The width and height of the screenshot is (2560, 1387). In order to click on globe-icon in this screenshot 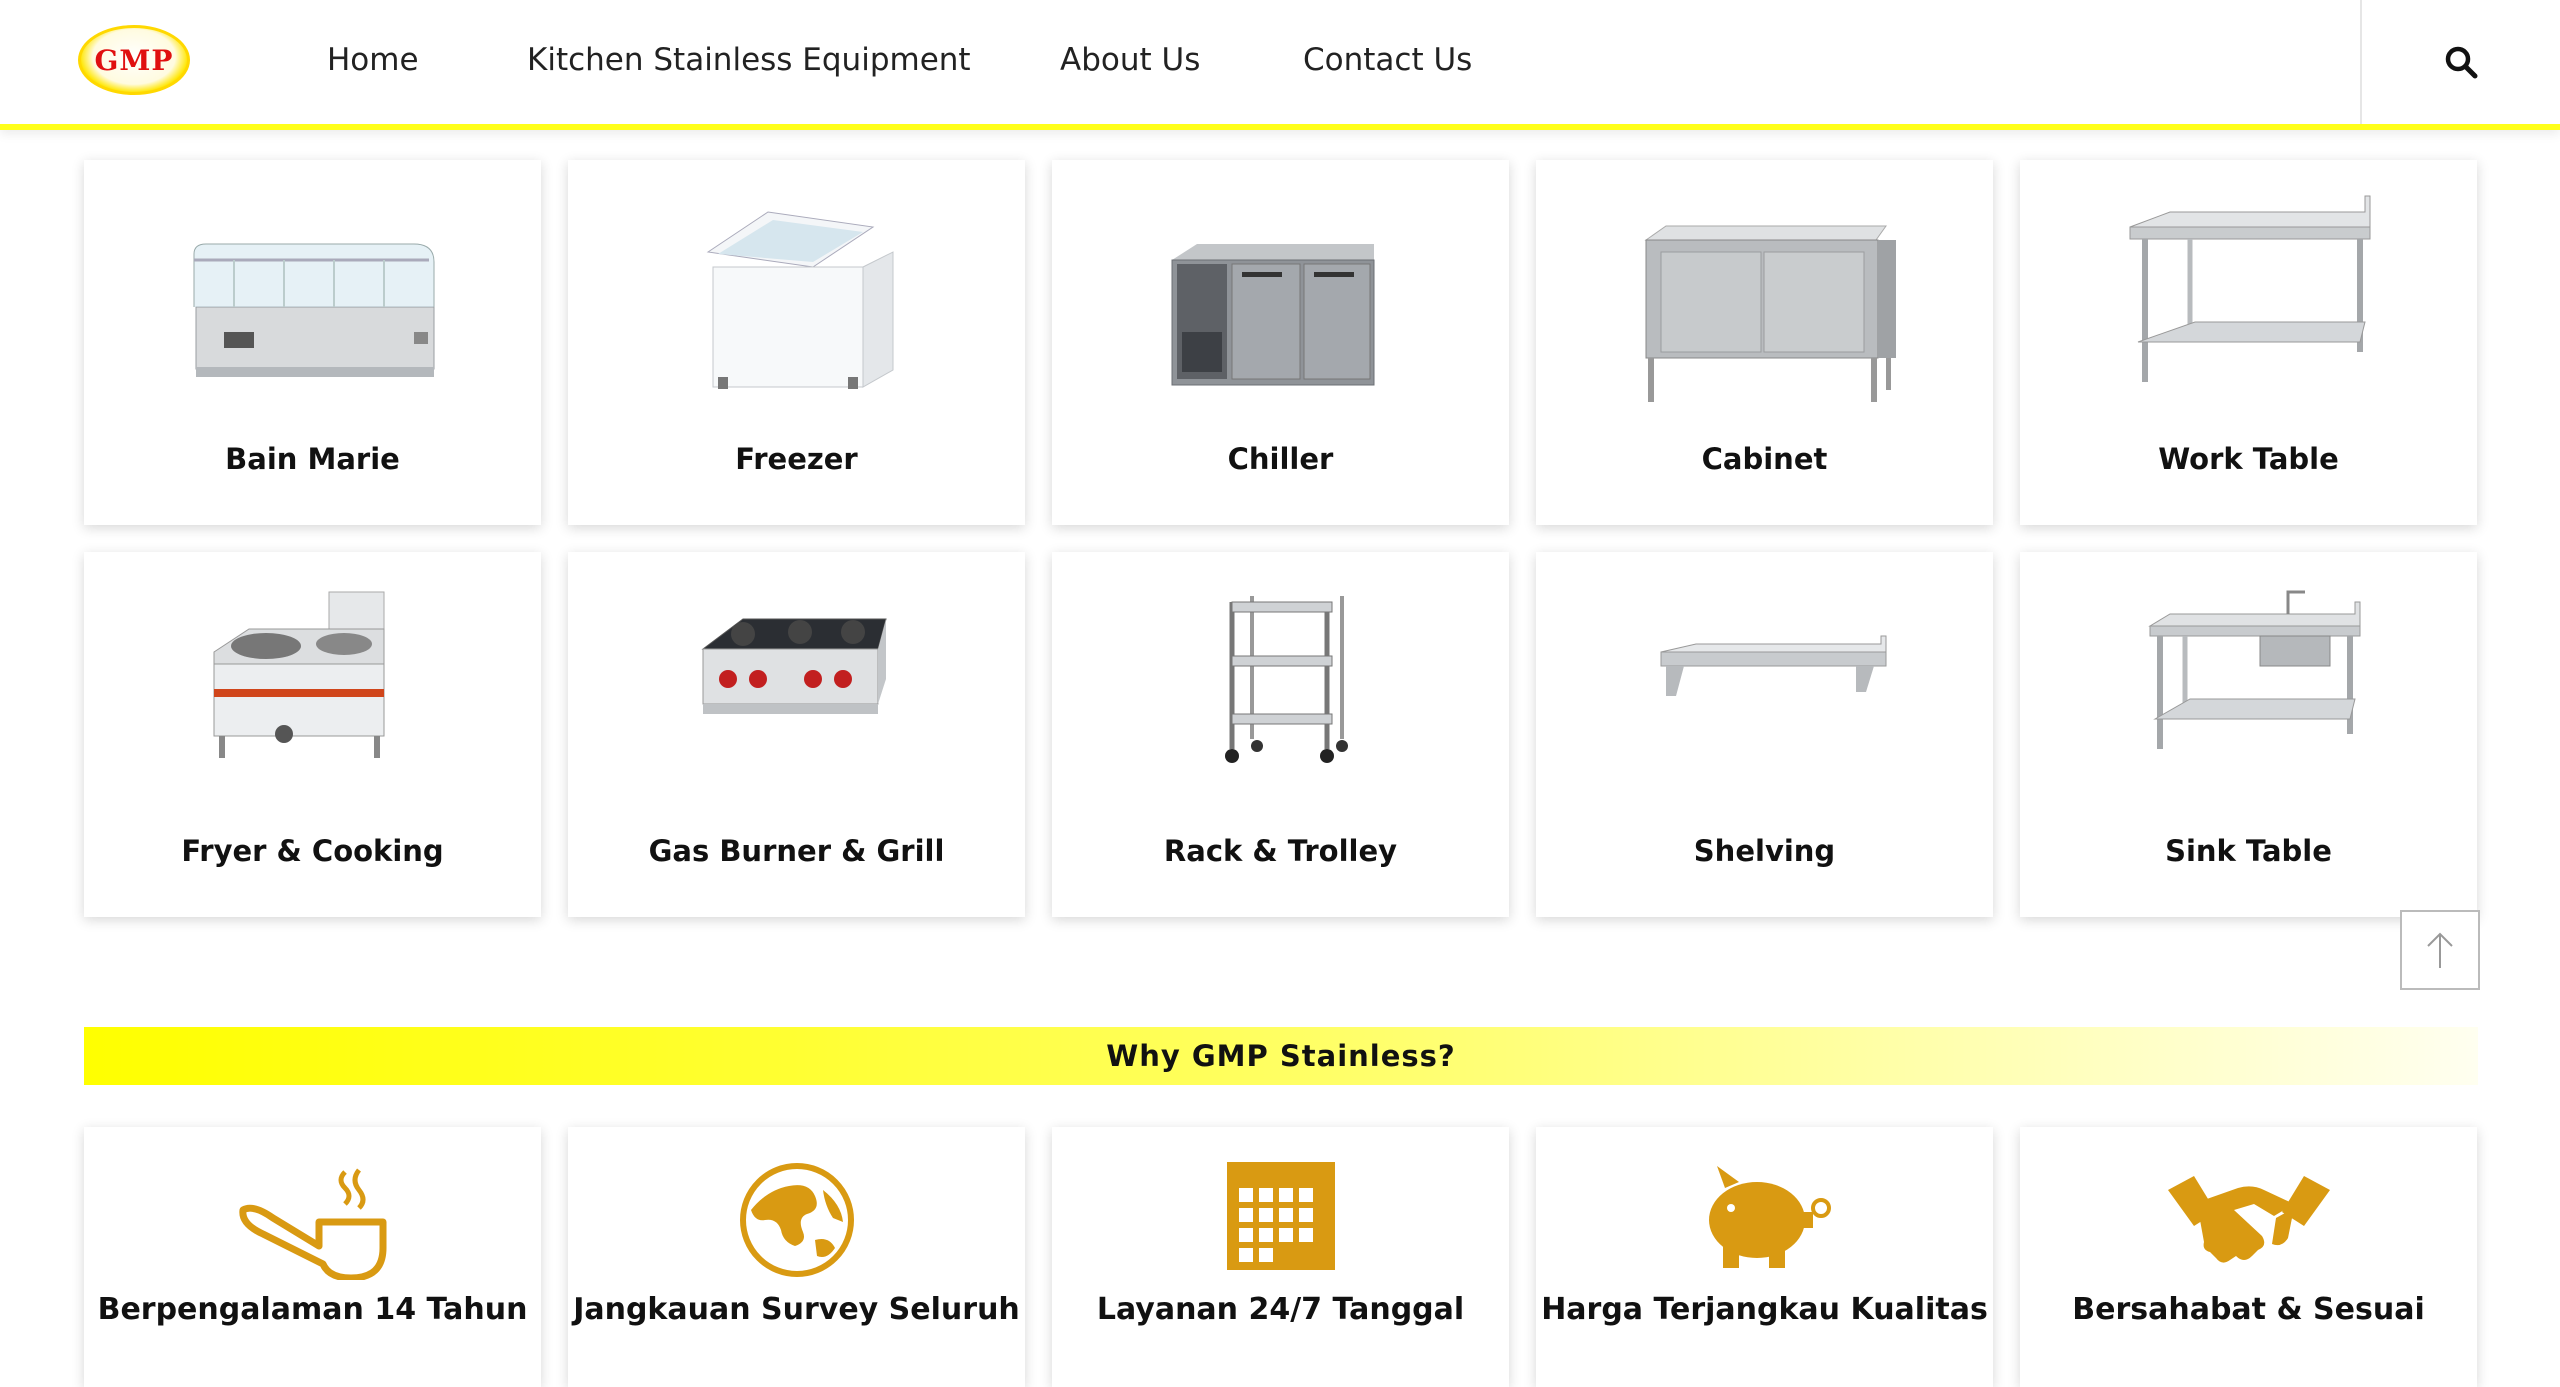, I will do `click(796, 1220)`.